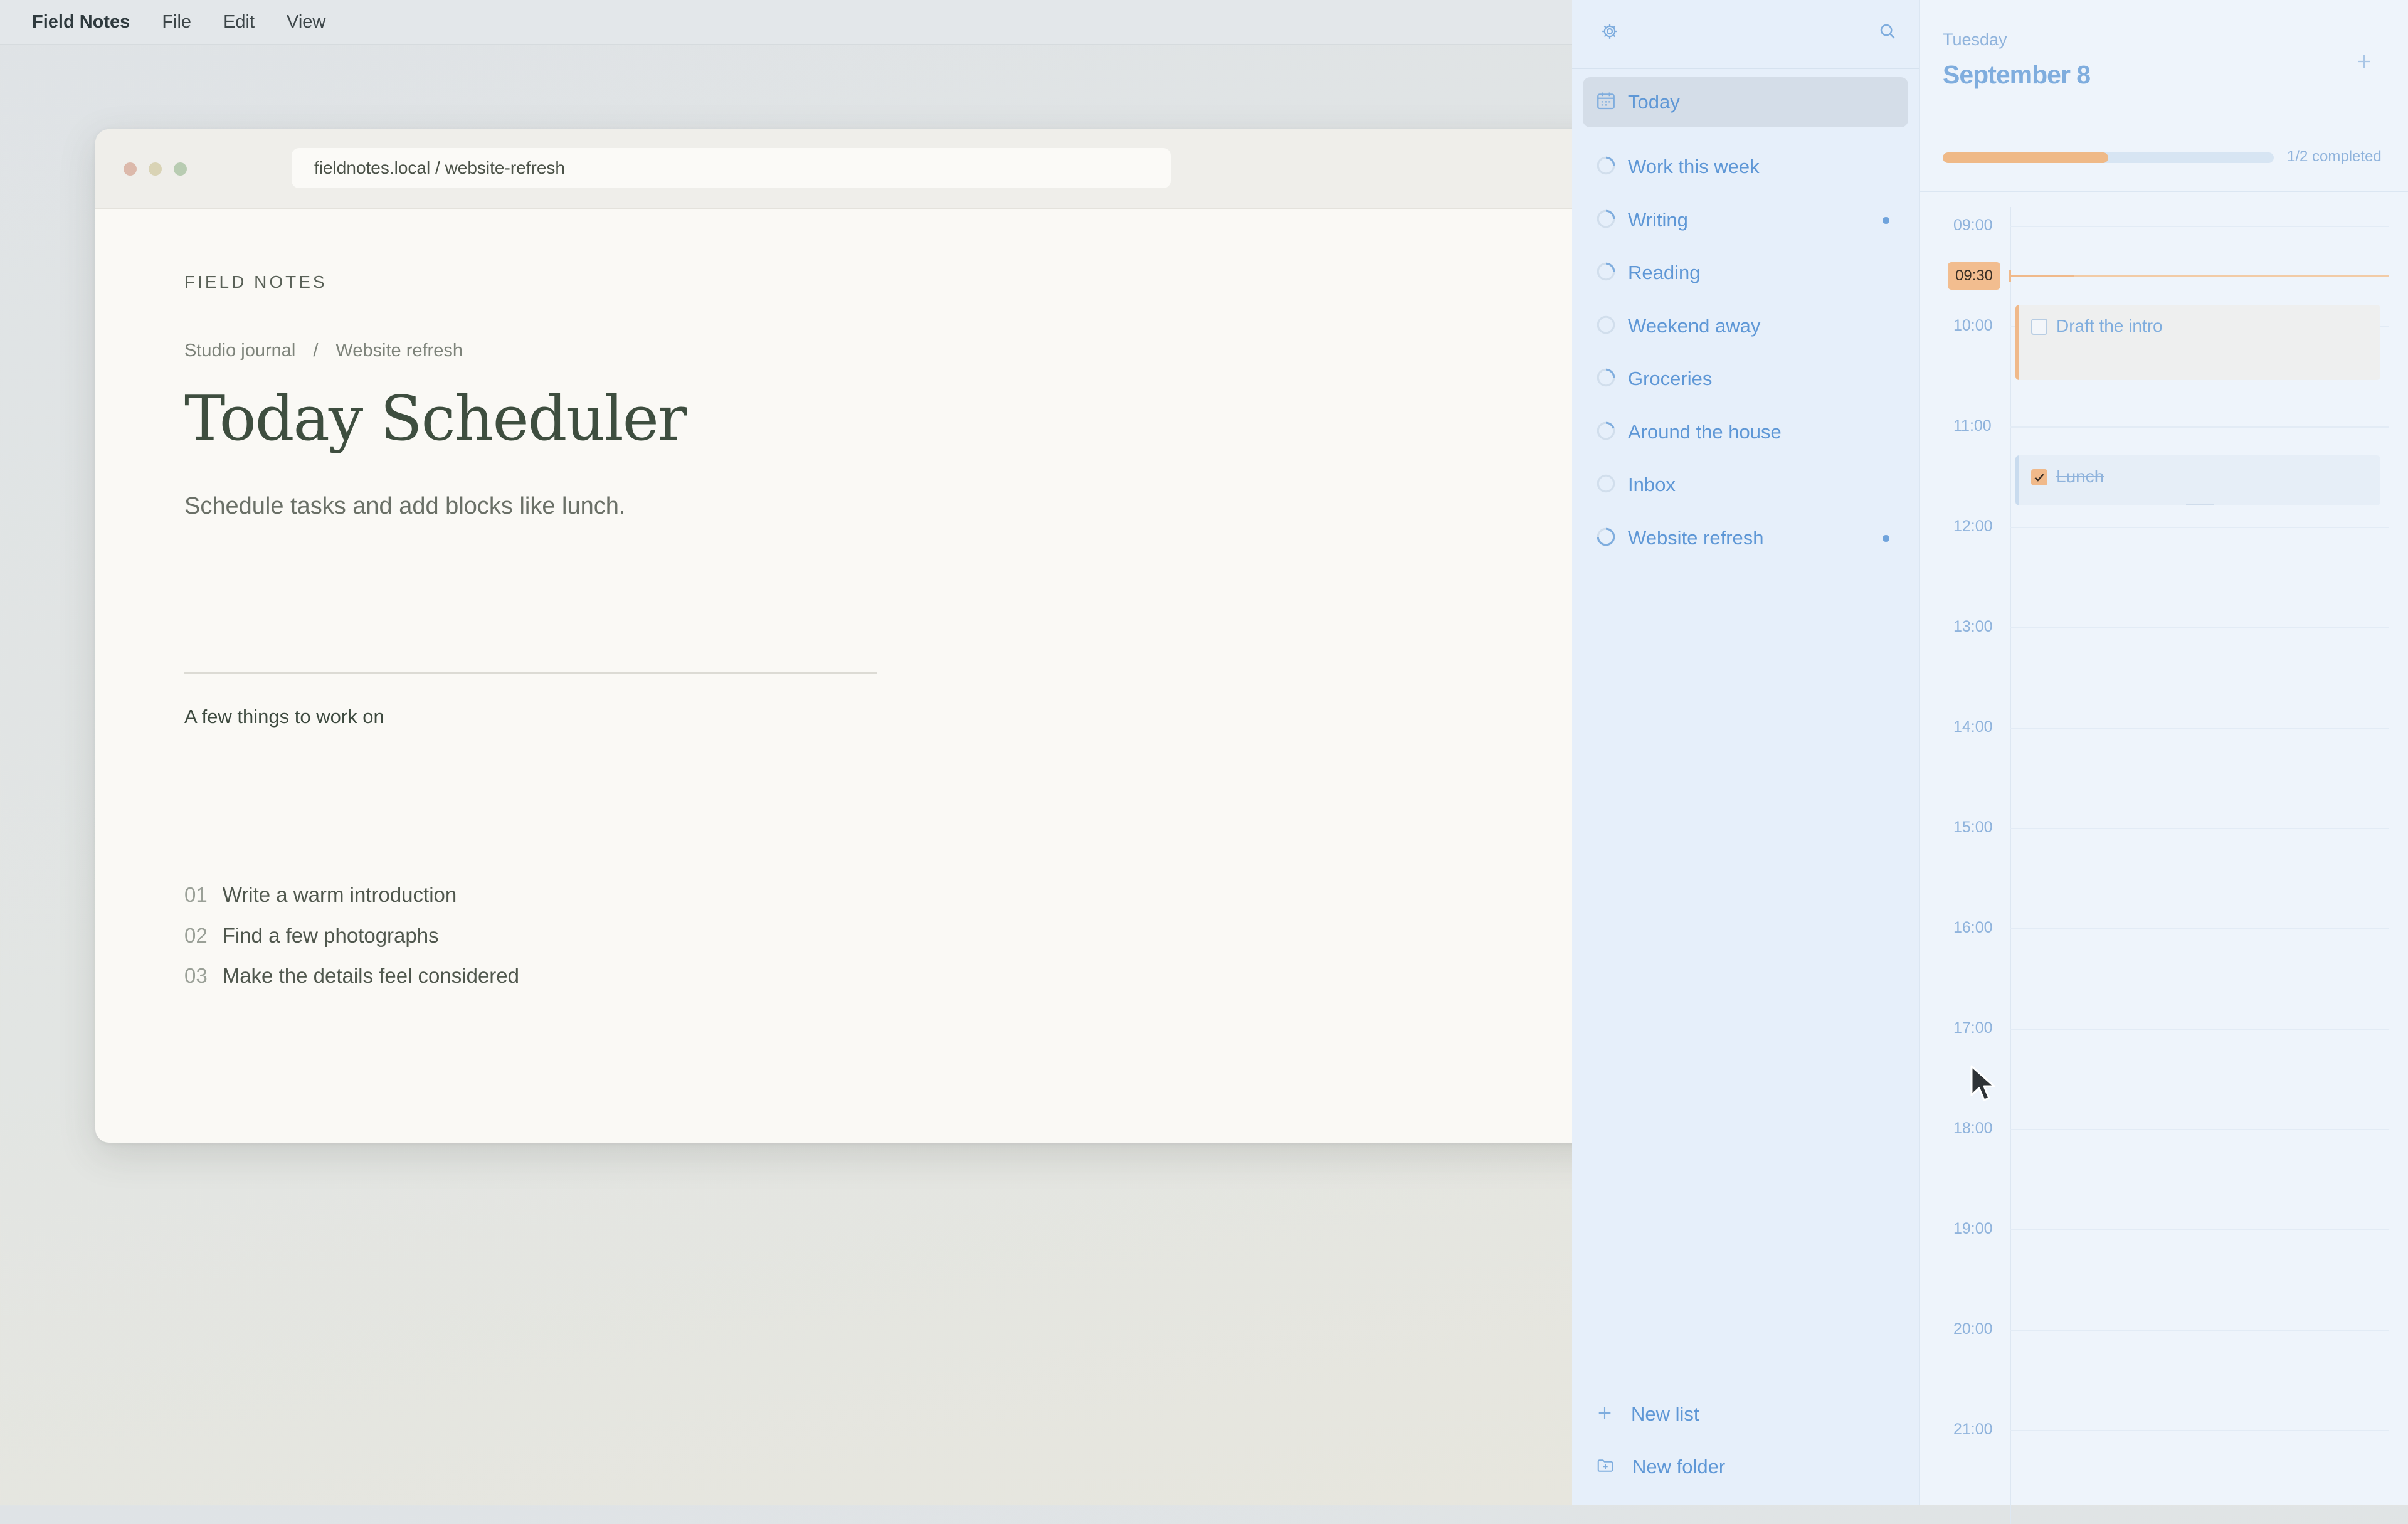 Image resolution: width=2408 pixels, height=1524 pixels. I want to click on event-block: Draft the intro, so click(2197, 343).